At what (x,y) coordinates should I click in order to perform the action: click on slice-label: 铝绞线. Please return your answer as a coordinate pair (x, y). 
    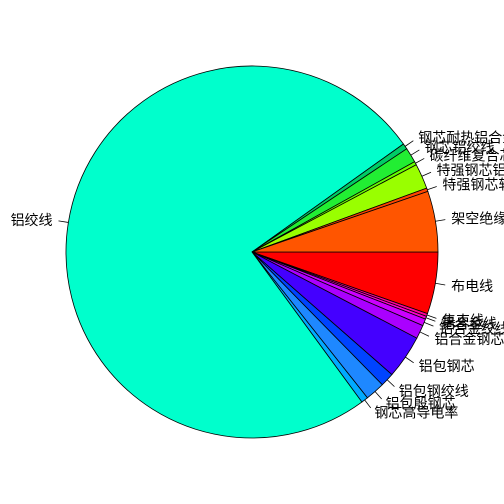
    Looking at the image, I should click on (32, 220).